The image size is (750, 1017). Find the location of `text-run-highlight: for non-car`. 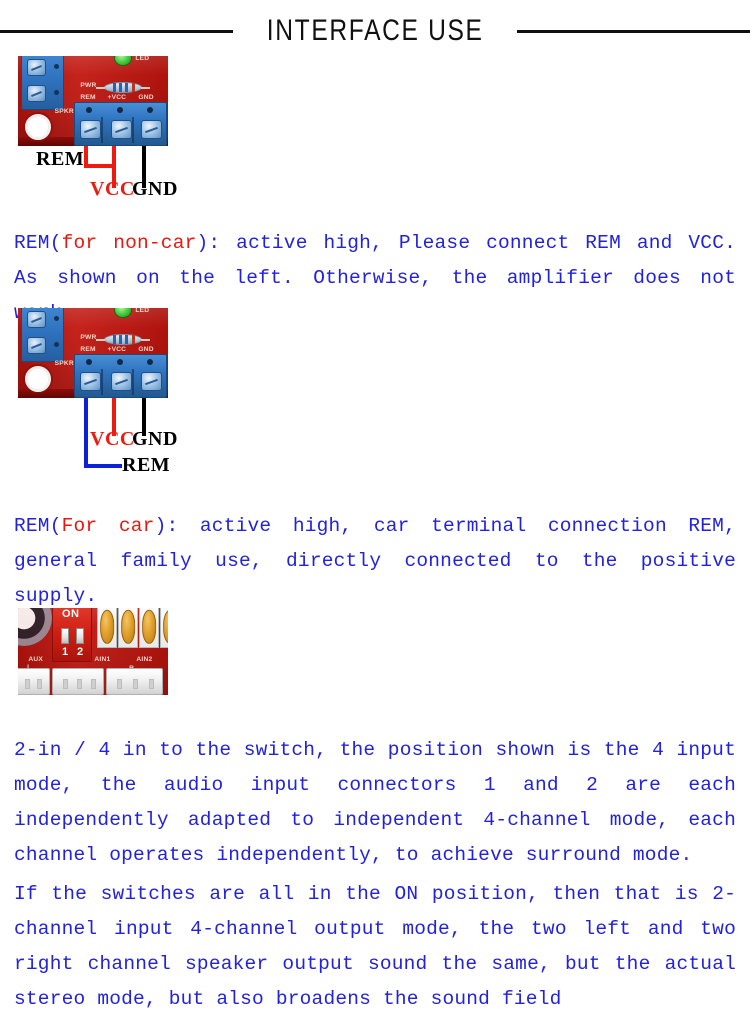

text-run-highlight: for non-car is located at coordinates (129, 242).